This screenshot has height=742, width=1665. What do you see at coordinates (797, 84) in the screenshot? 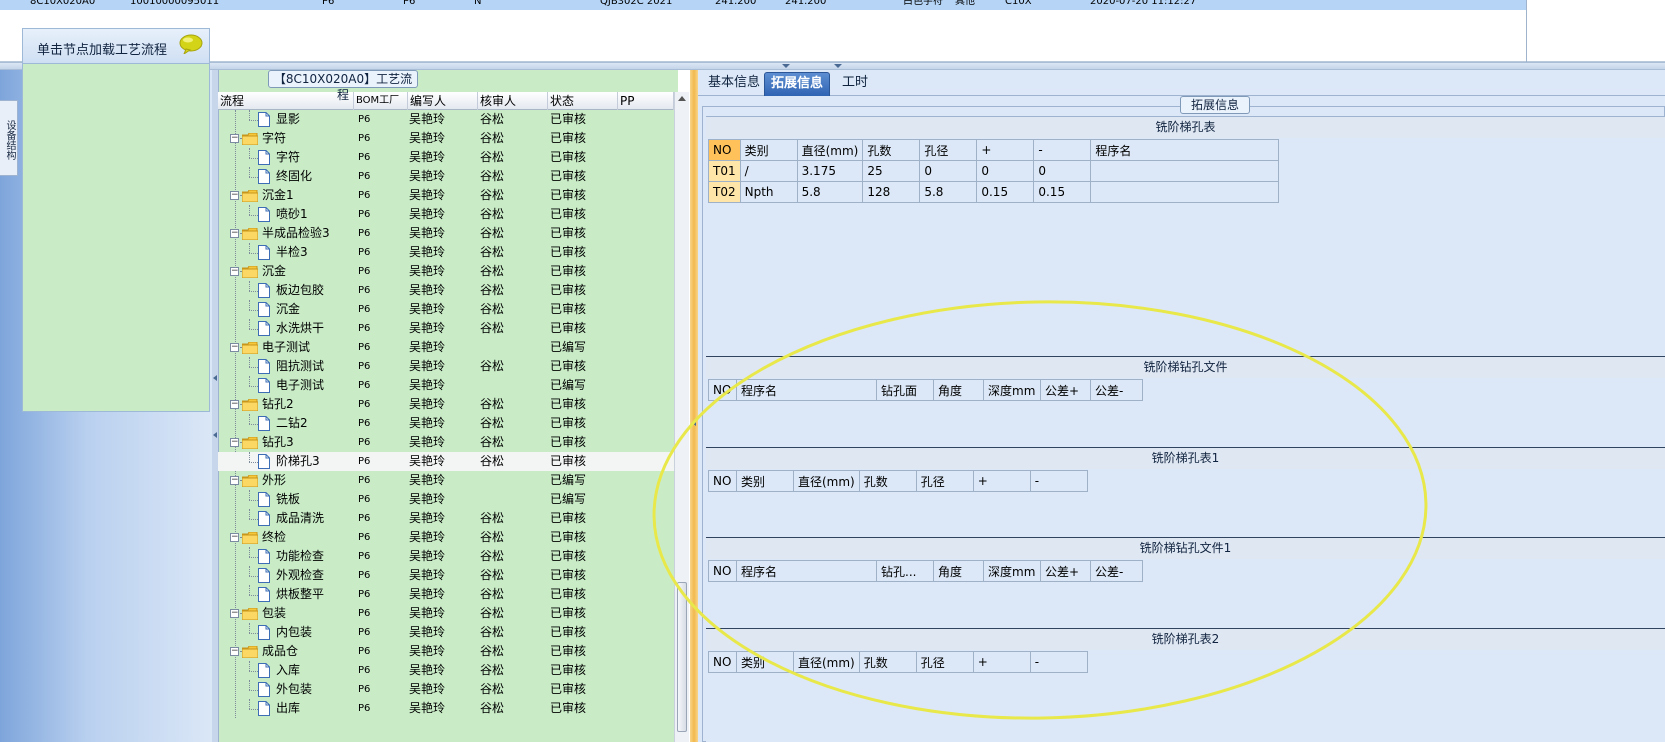
I see `tab-extended-info: 拓展信息` at bounding box center [797, 84].